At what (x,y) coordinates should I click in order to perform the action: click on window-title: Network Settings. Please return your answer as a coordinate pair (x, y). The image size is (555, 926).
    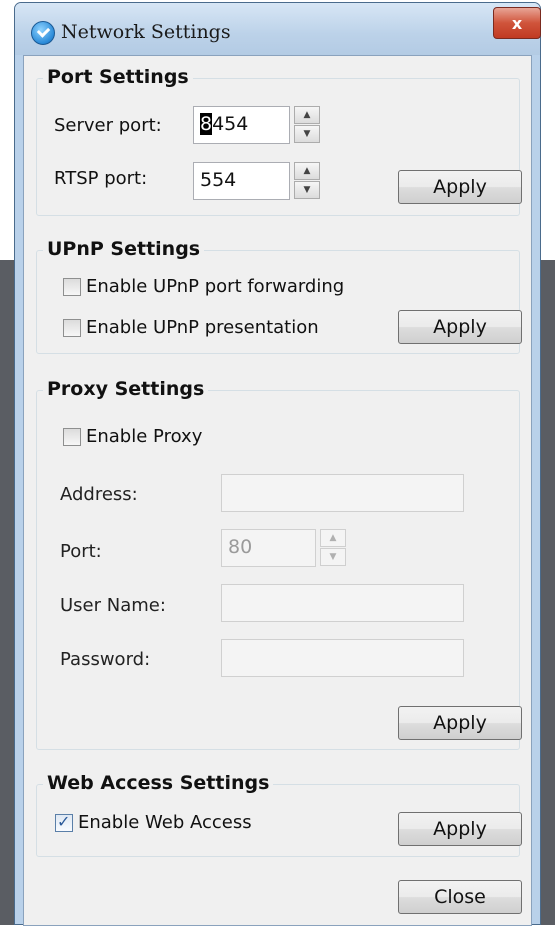
    Looking at the image, I should click on (146, 32).